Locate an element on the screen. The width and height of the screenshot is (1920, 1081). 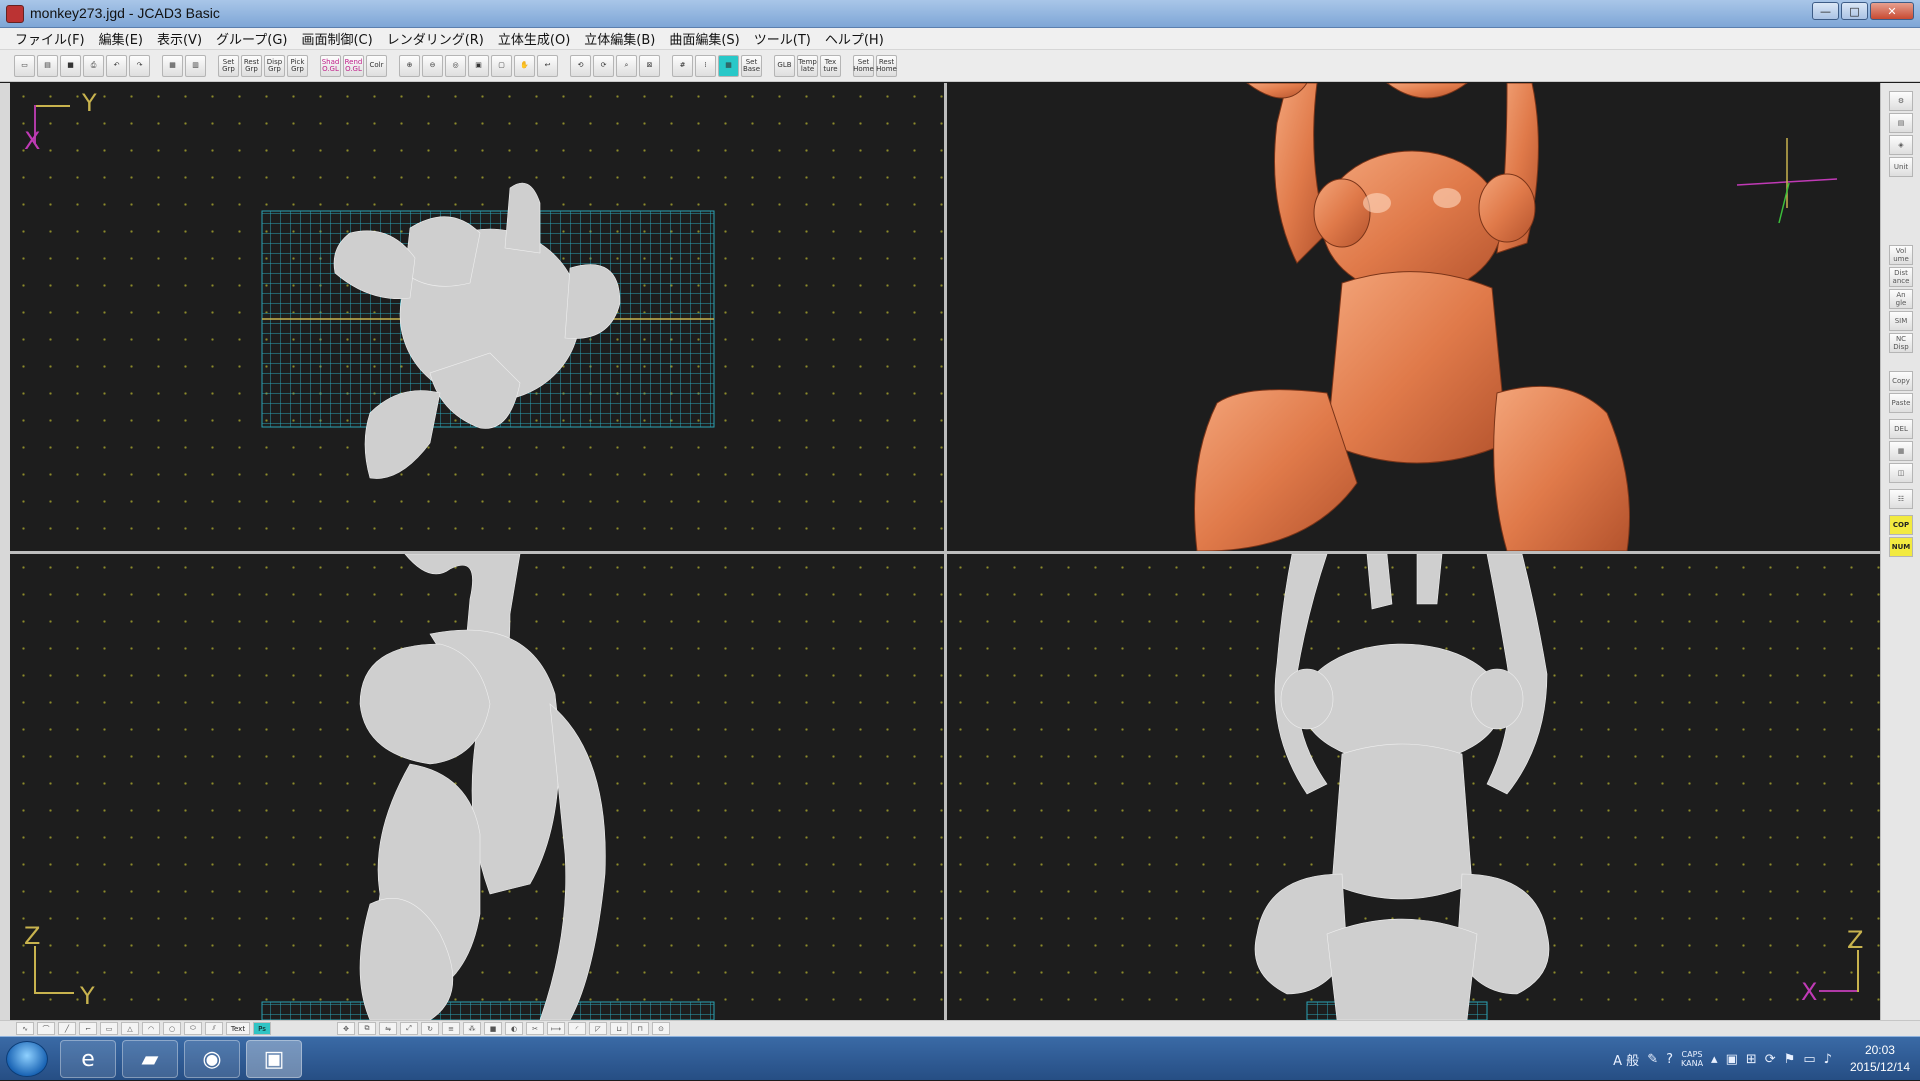
reflect-tool-icon: ◐ is located at coordinates (514, 1028).